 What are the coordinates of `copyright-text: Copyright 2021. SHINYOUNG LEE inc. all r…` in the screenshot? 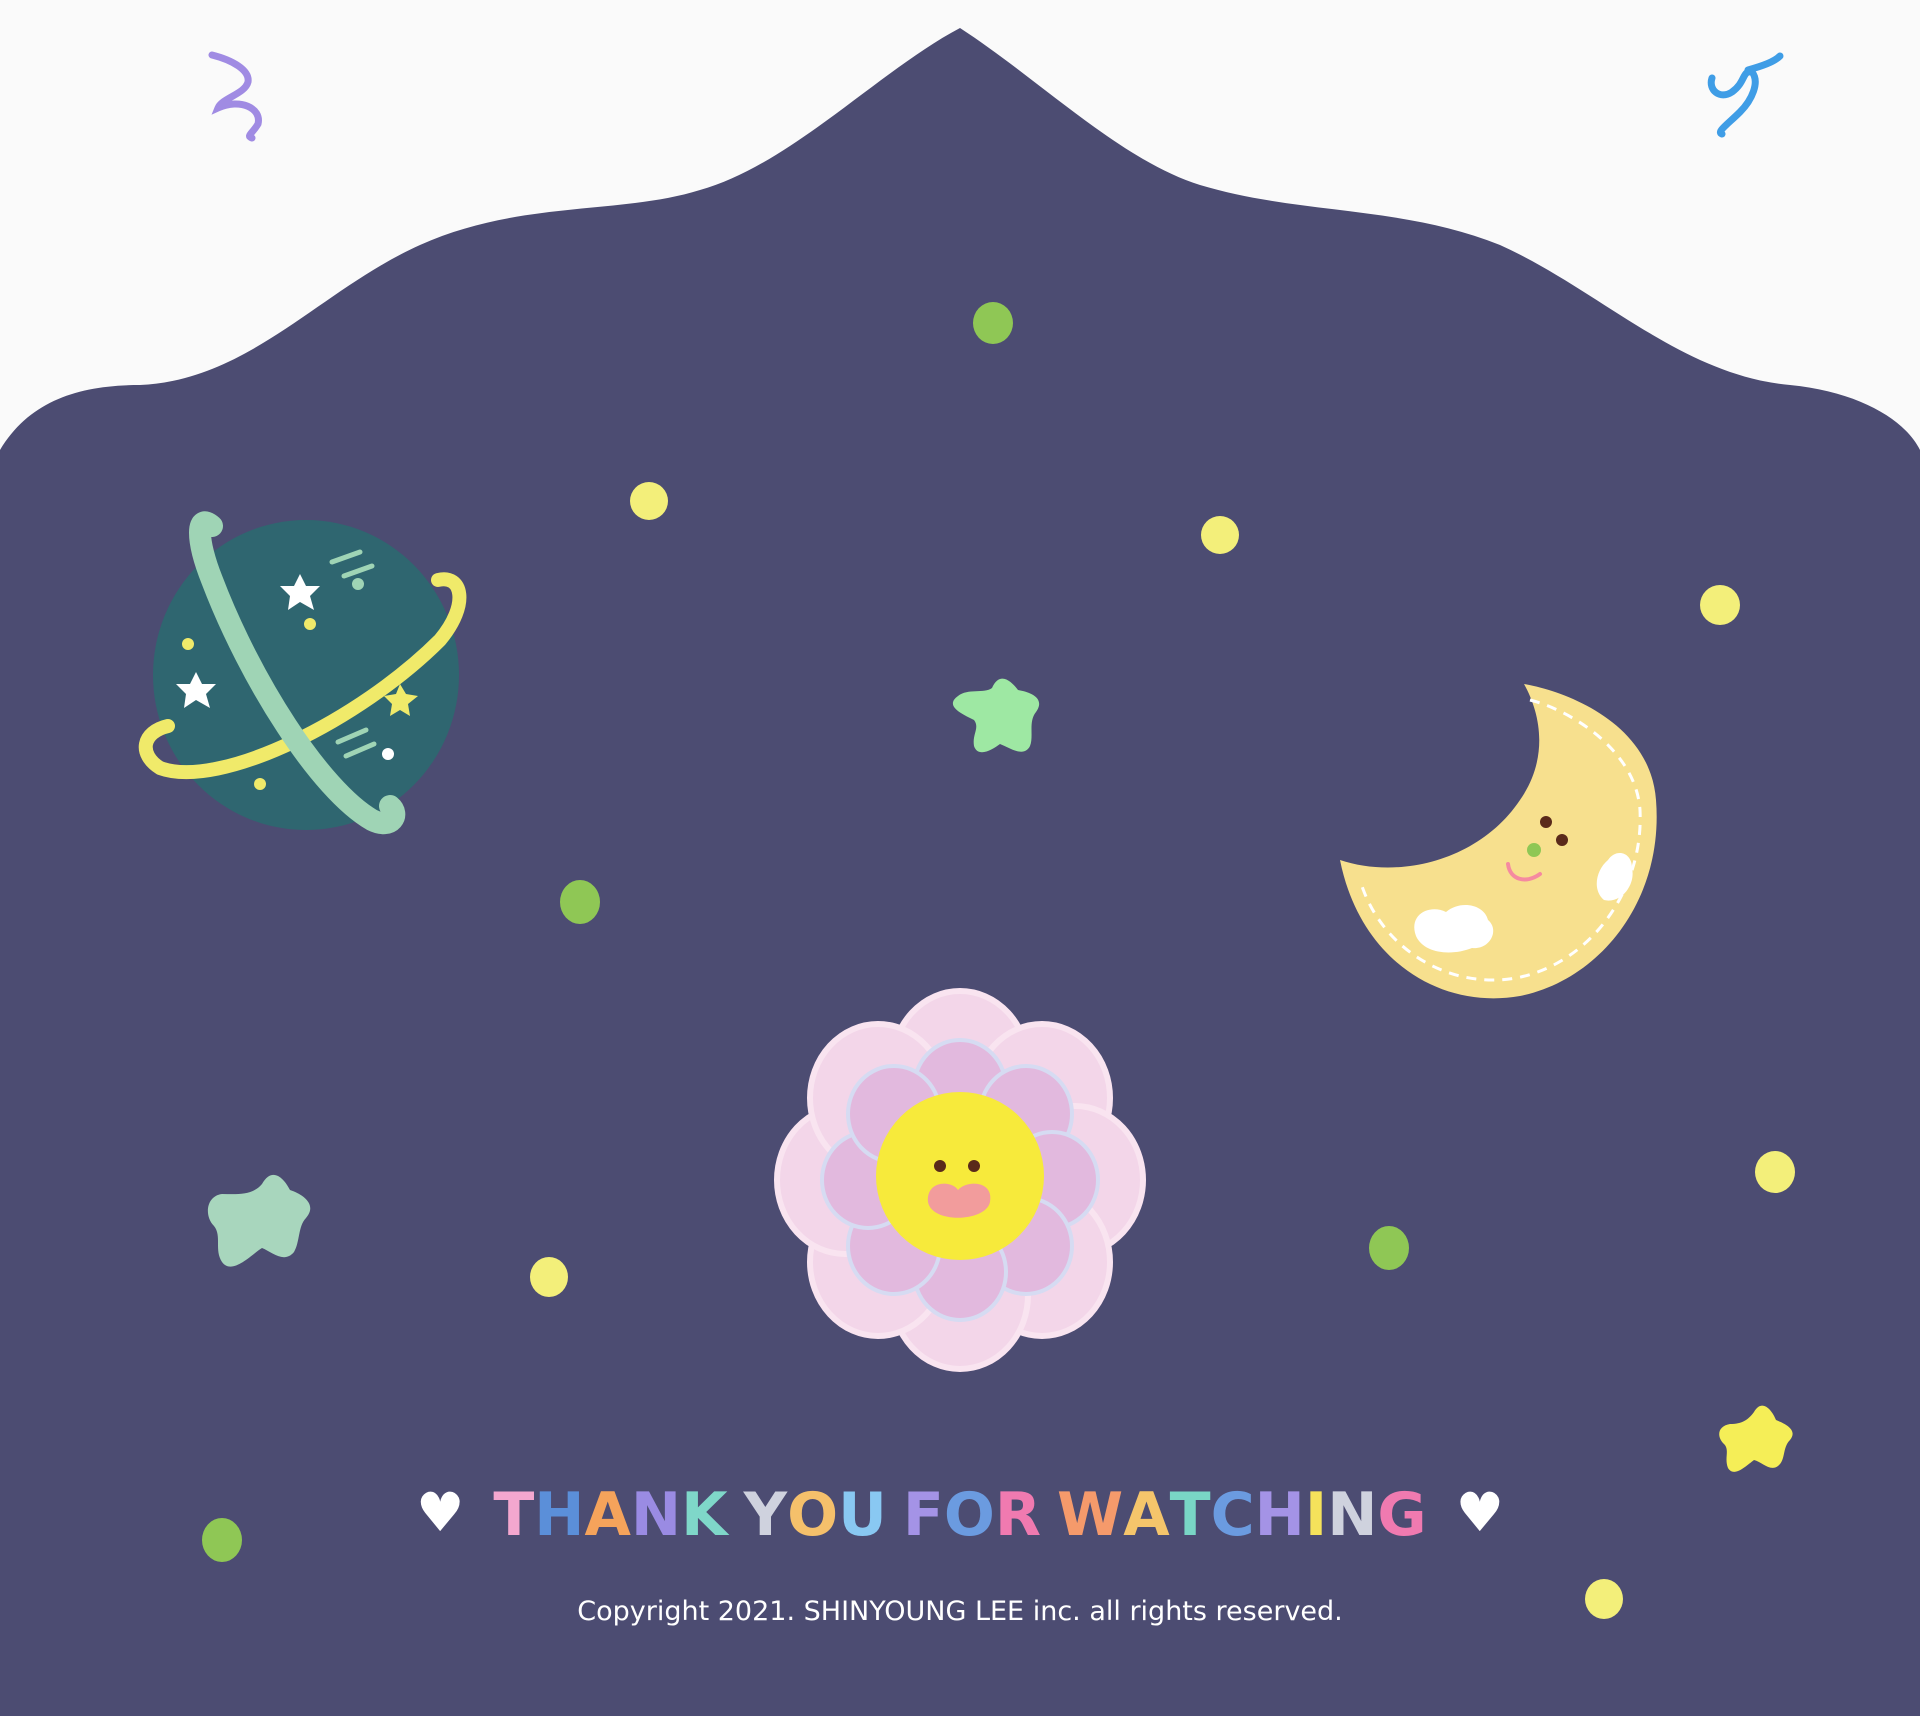 It's located at (960, 1611).